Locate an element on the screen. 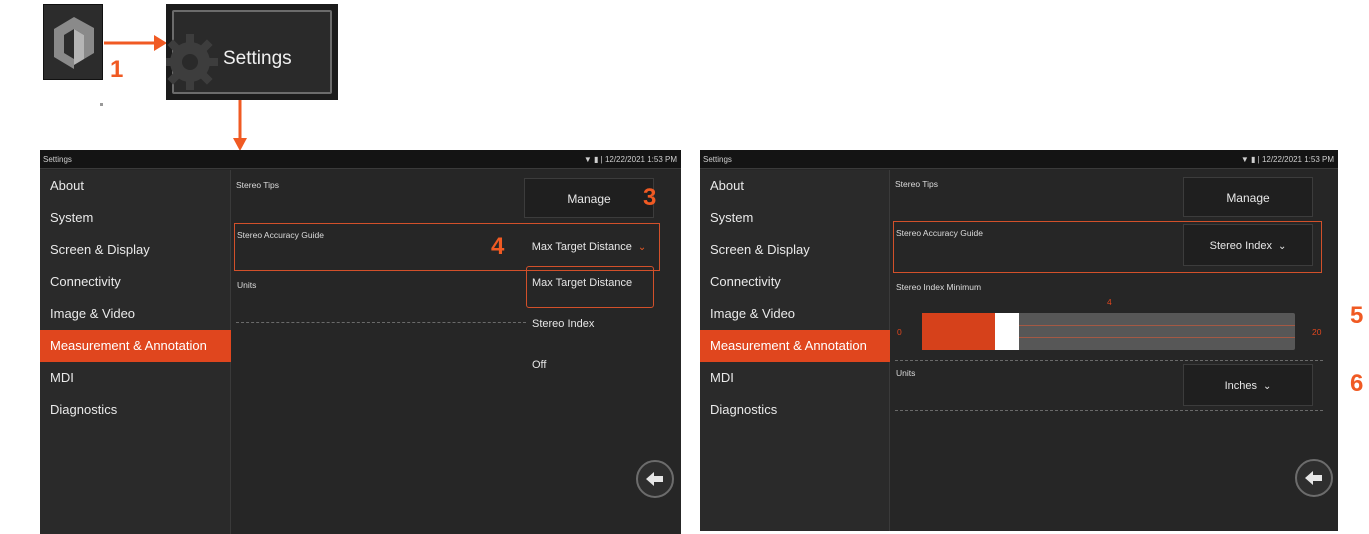 The image size is (1369, 534). accuracy-guide-value: Max Target Distance is located at coordinates (581, 247).